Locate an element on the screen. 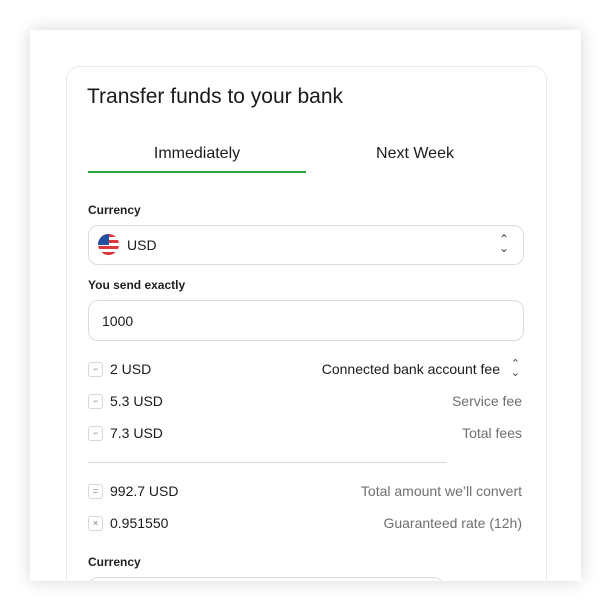 Image resolution: width=611 pixels, height=611 pixels. send-label: You send exactly is located at coordinates (137, 285).